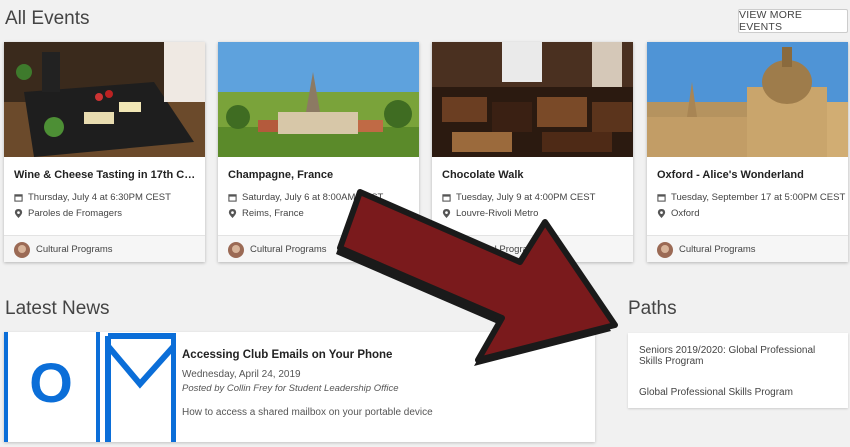  I want to click on event-image-chocolate, so click(532, 99).